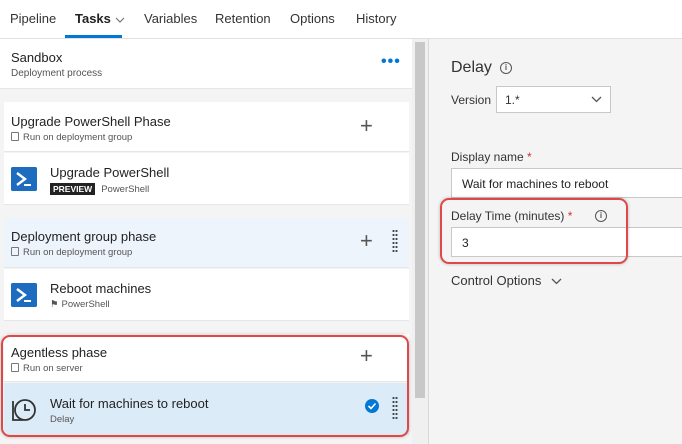  What do you see at coordinates (62, 419) in the screenshot?
I see `task-subtitle: Delay` at bounding box center [62, 419].